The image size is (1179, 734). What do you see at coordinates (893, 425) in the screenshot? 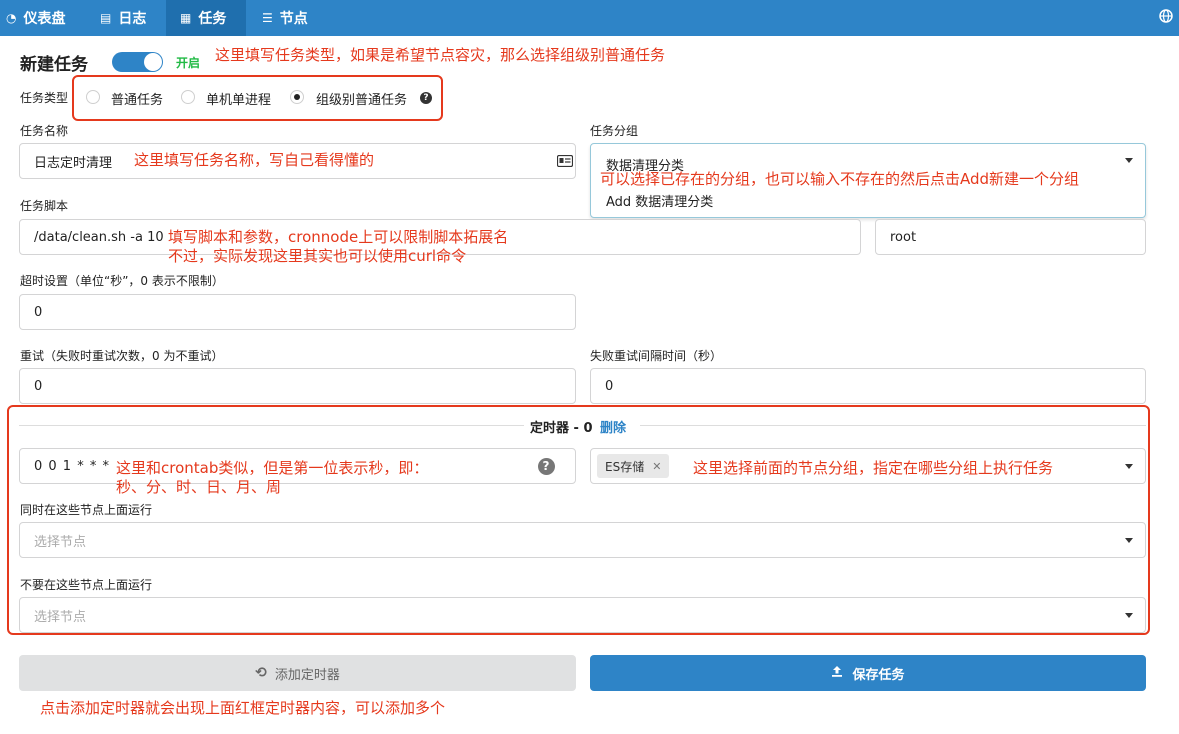
I see `timer-divider-right` at bounding box center [893, 425].